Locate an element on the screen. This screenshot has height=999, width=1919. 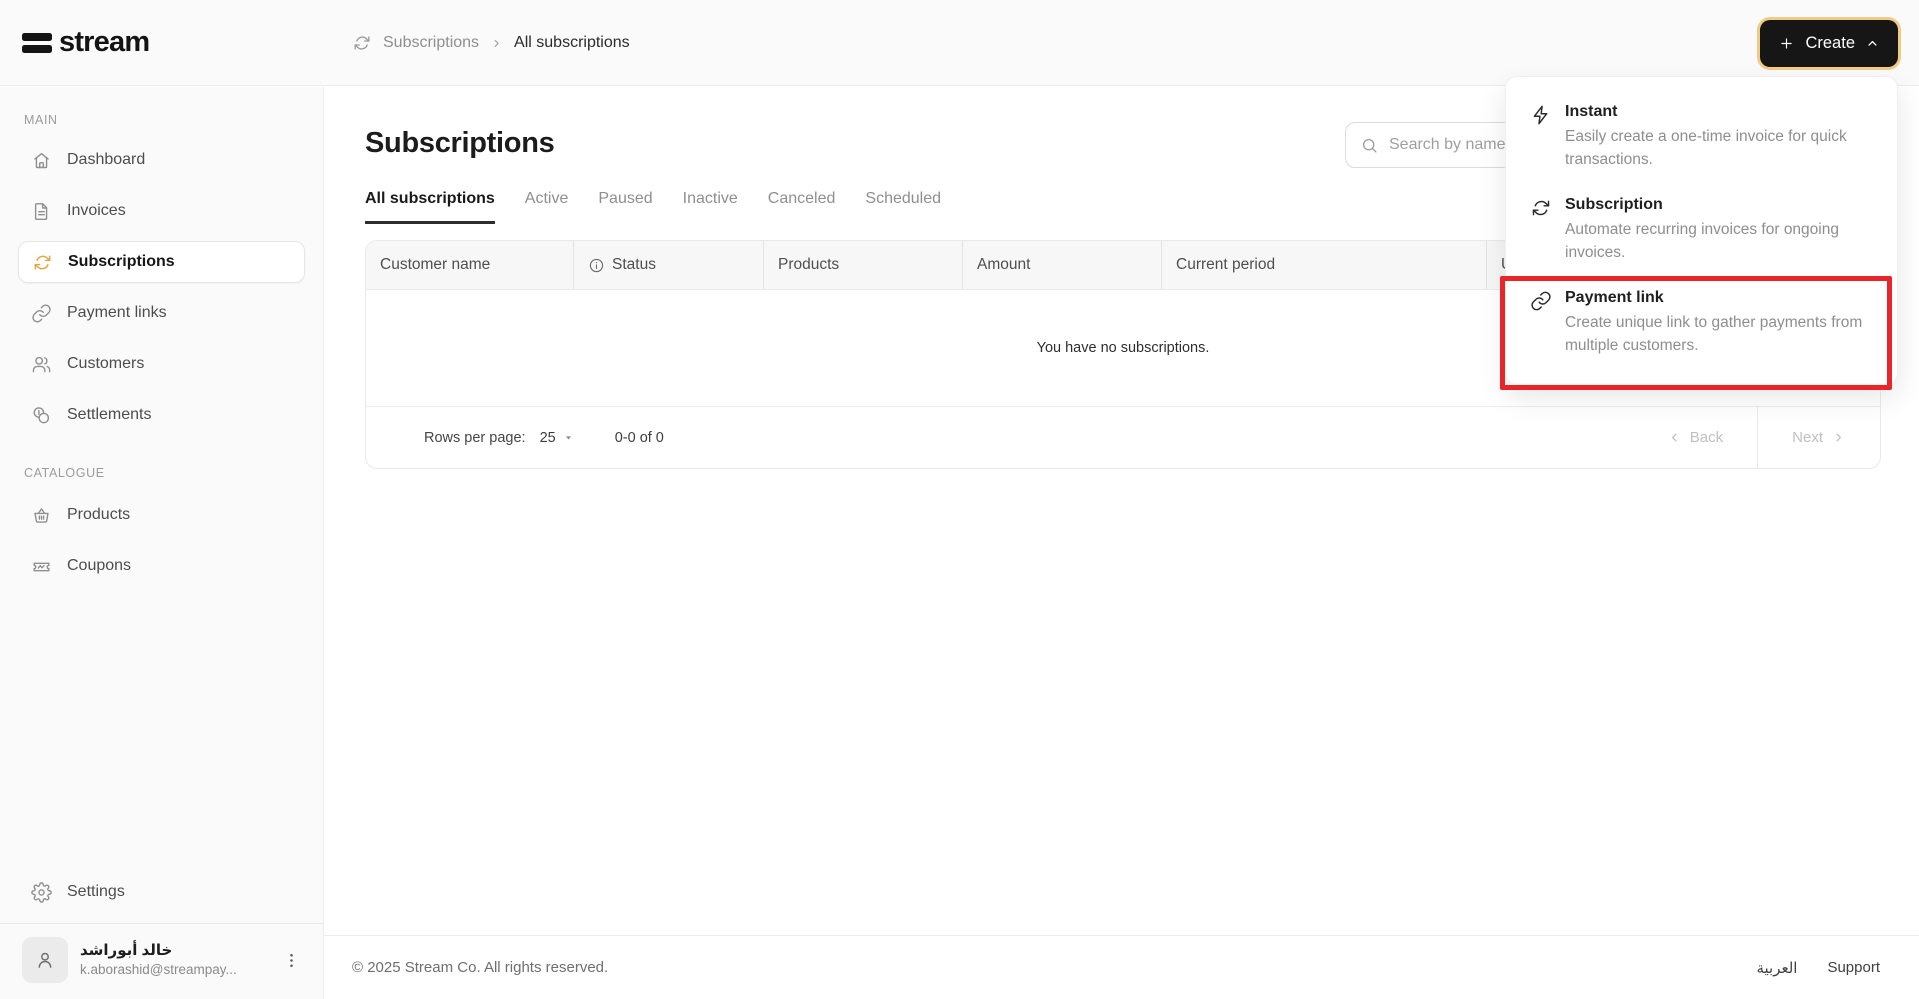
customers-icon is located at coordinates (41, 364).